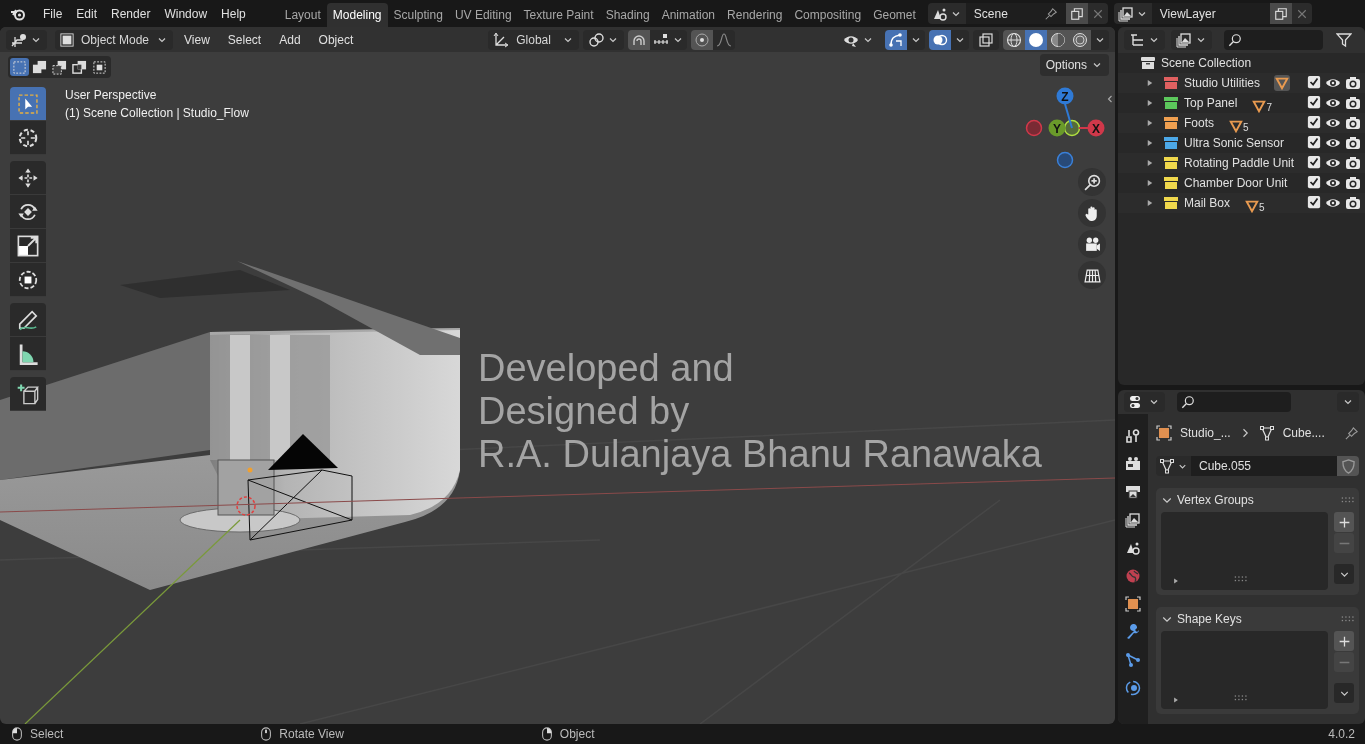 This screenshot has height=744, width=1365. I want to click on workspace-tab: Texture Paint, so click(558, 15).